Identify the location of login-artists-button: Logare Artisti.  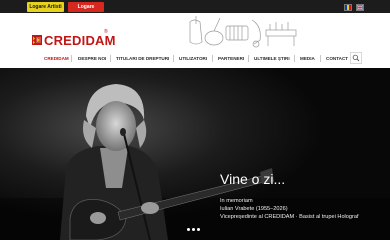
(45, 7).